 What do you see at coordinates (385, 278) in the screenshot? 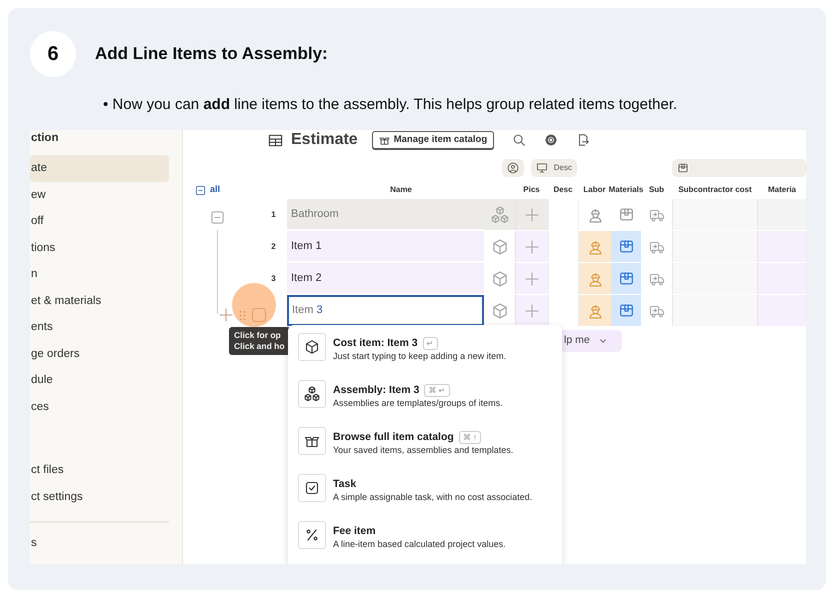
I see `name-cell: Item 2` at bounding box center [385, 278].